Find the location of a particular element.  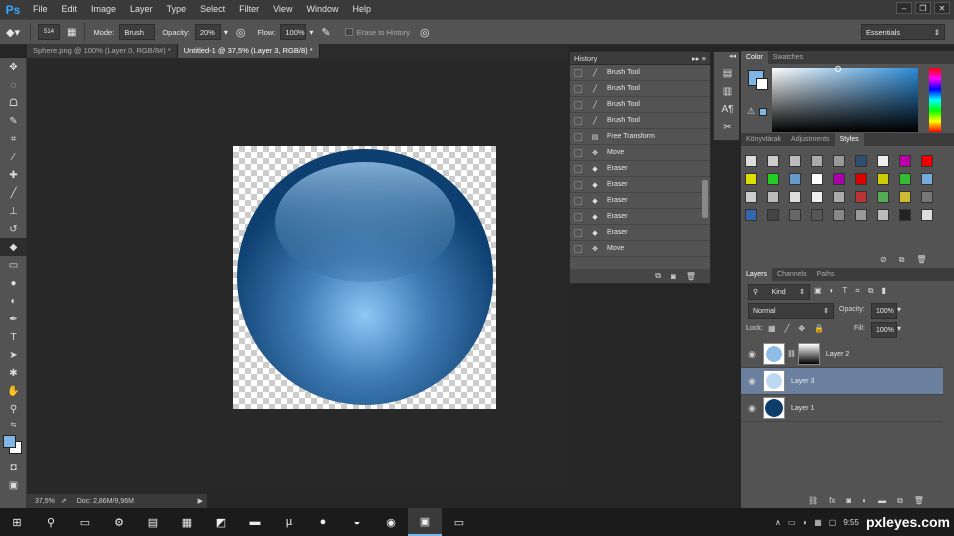

network-icon: ▭ is located at coordinates (792, 522).